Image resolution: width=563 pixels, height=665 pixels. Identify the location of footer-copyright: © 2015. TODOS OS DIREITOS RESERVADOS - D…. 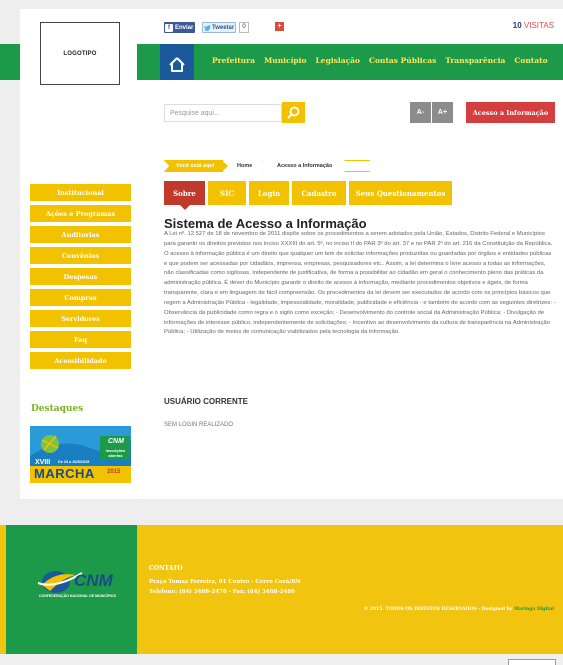
(459, 609).